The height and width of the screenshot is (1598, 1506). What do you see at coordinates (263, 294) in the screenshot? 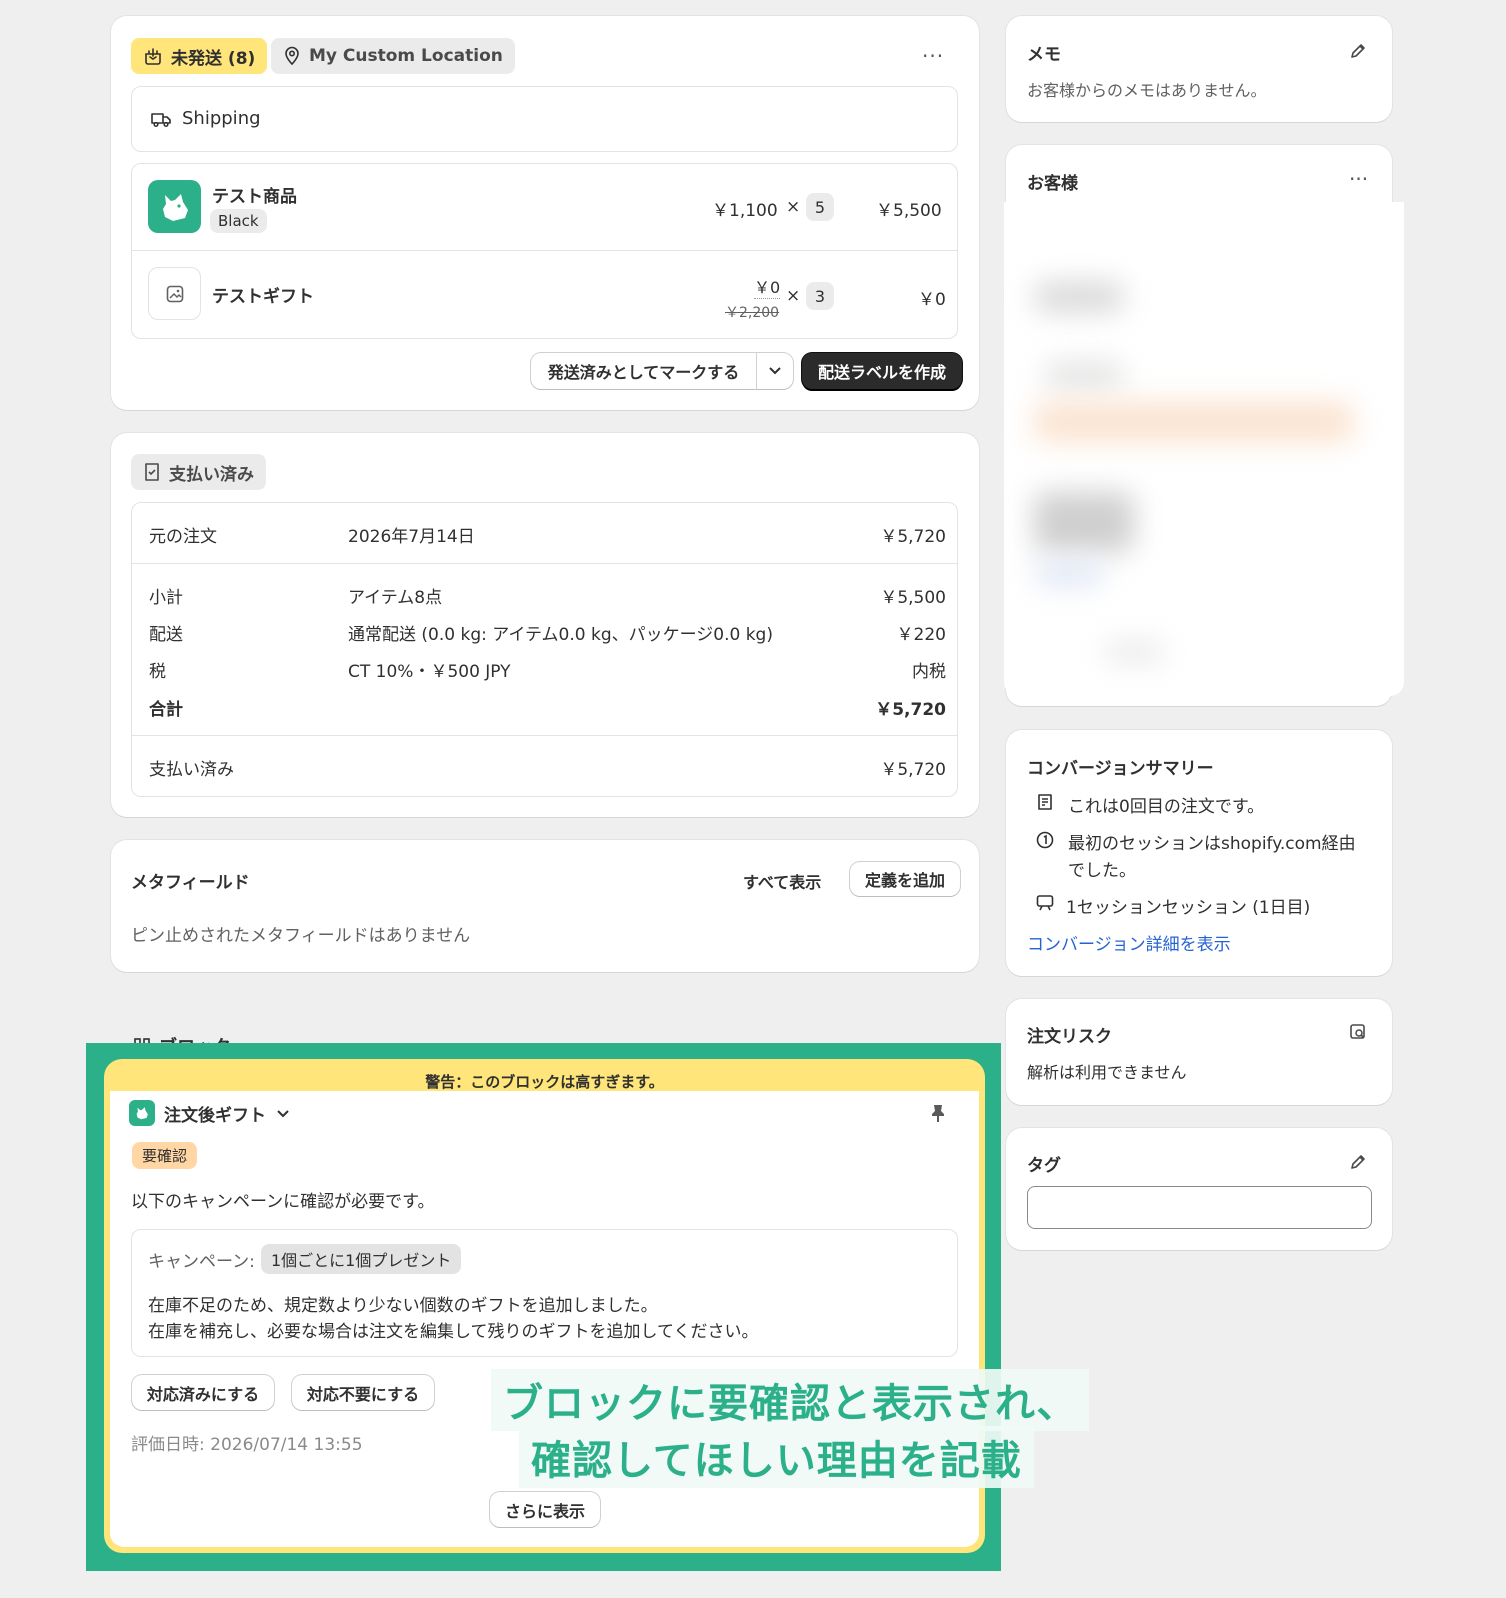
I see `gift-item-name: テストギフト` at bounding box center [263, 294].